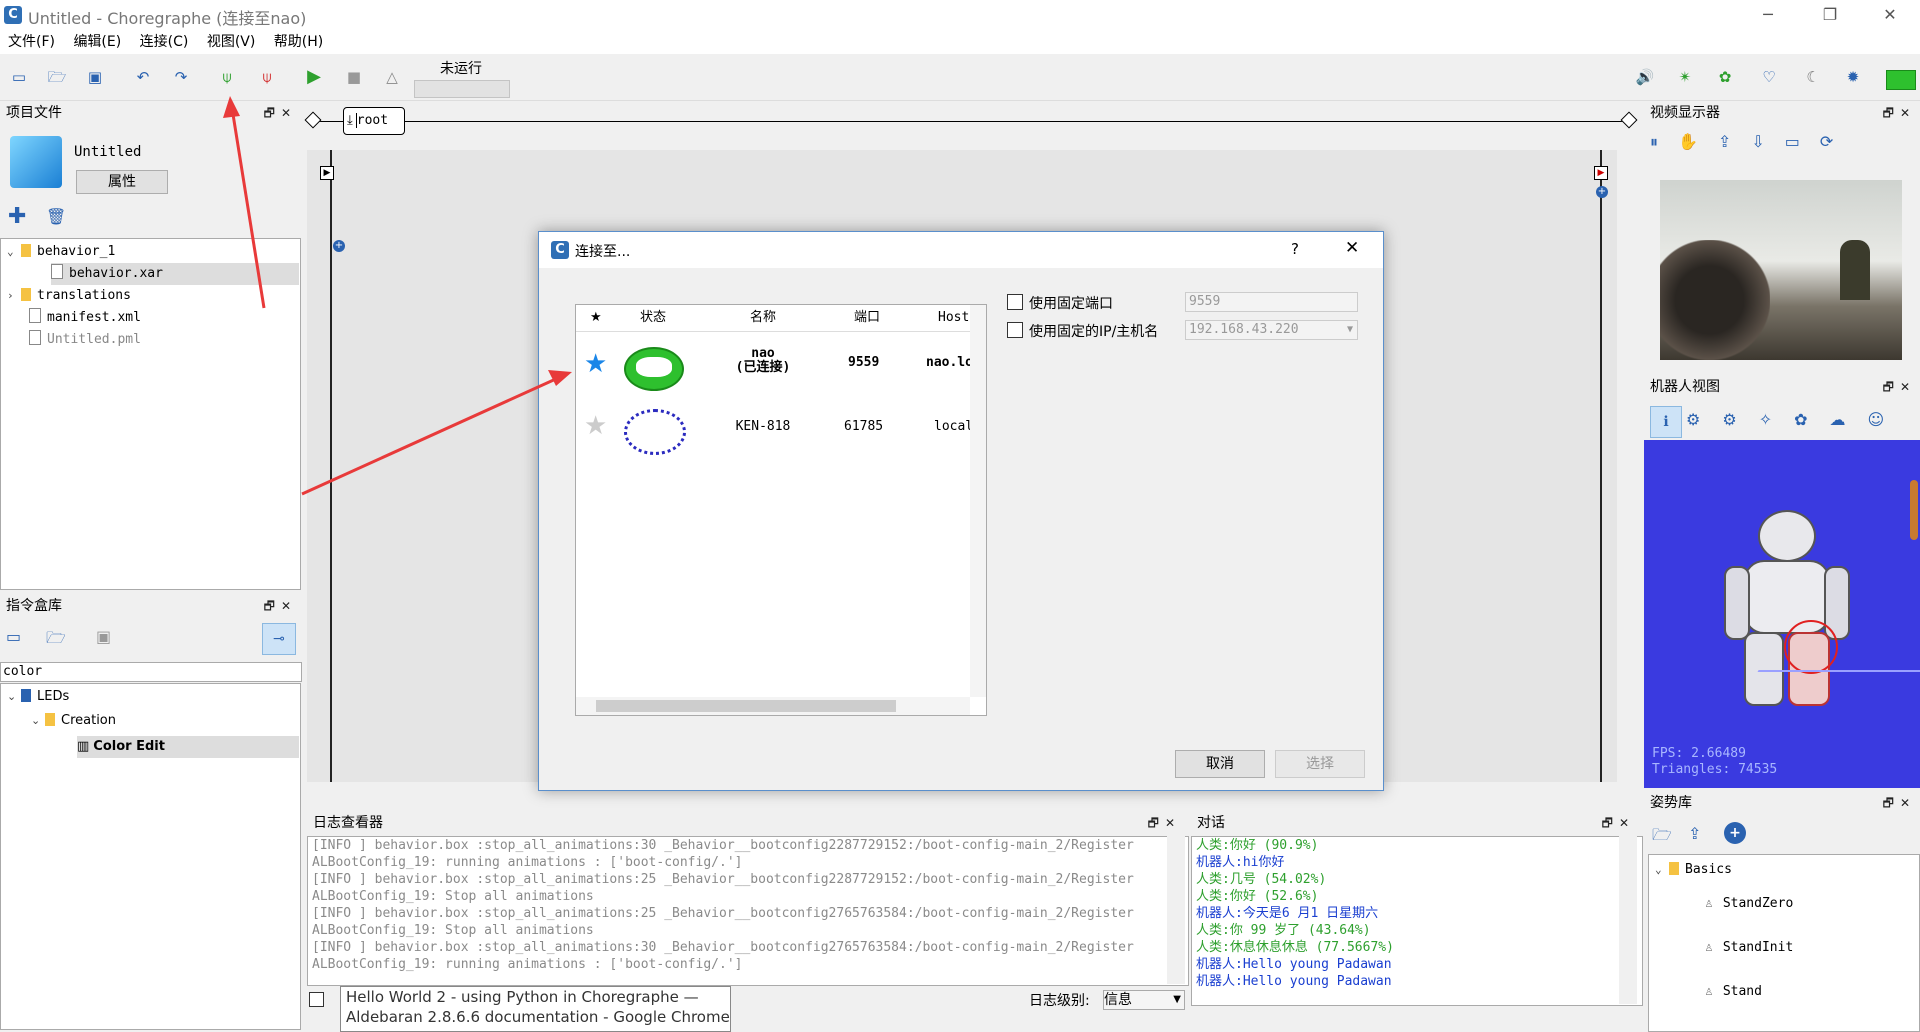 This screenshot has width=1920, height=1032. I want to click on annotation-arrows, so click(397, 296).